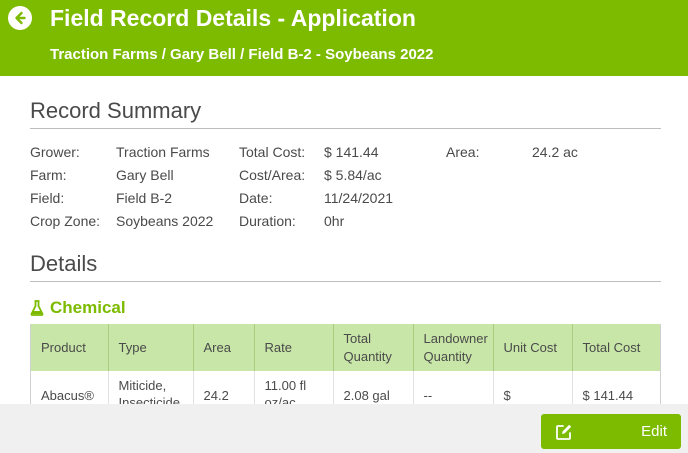 This screenshot has height=453, width=688. What do you see at coordinates (65, 221) in the screenshot?
I see `cropzone-label: Crop Zone:` at bounding box center [65, 221].